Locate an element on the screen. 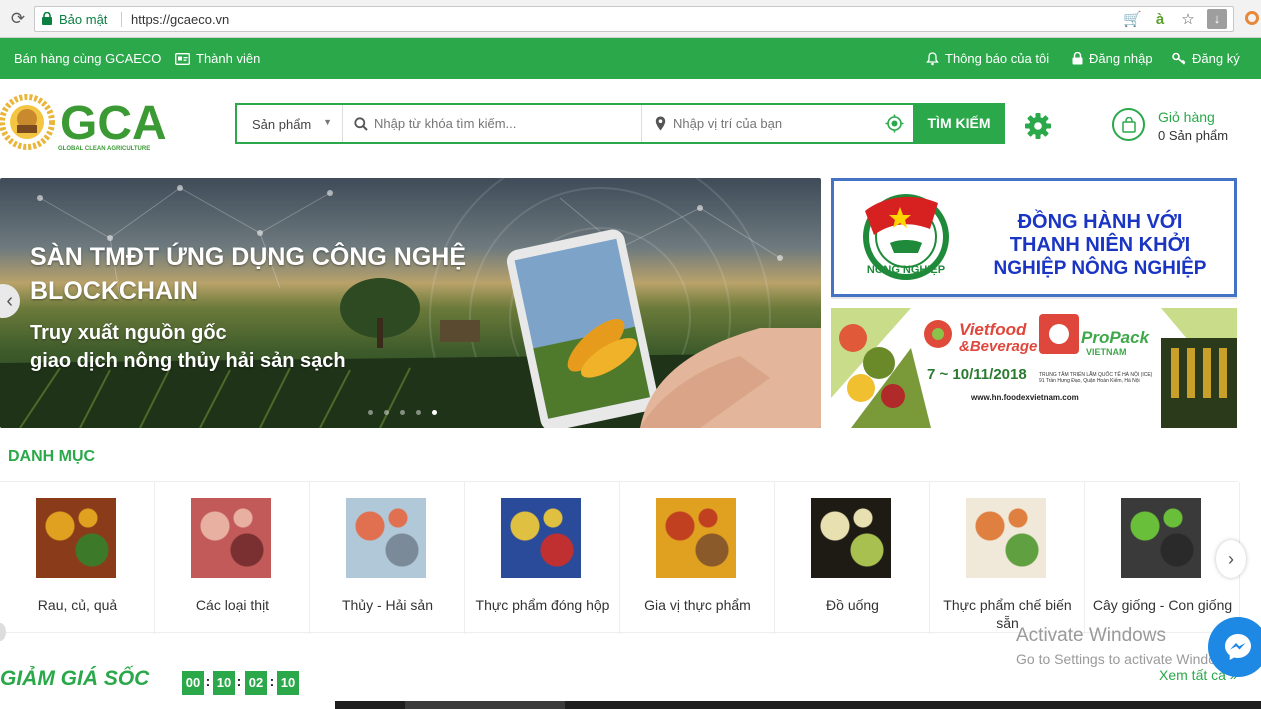  banner1-line2: THANH NIÊN KHỞI is located at coordinates (1100, 245).